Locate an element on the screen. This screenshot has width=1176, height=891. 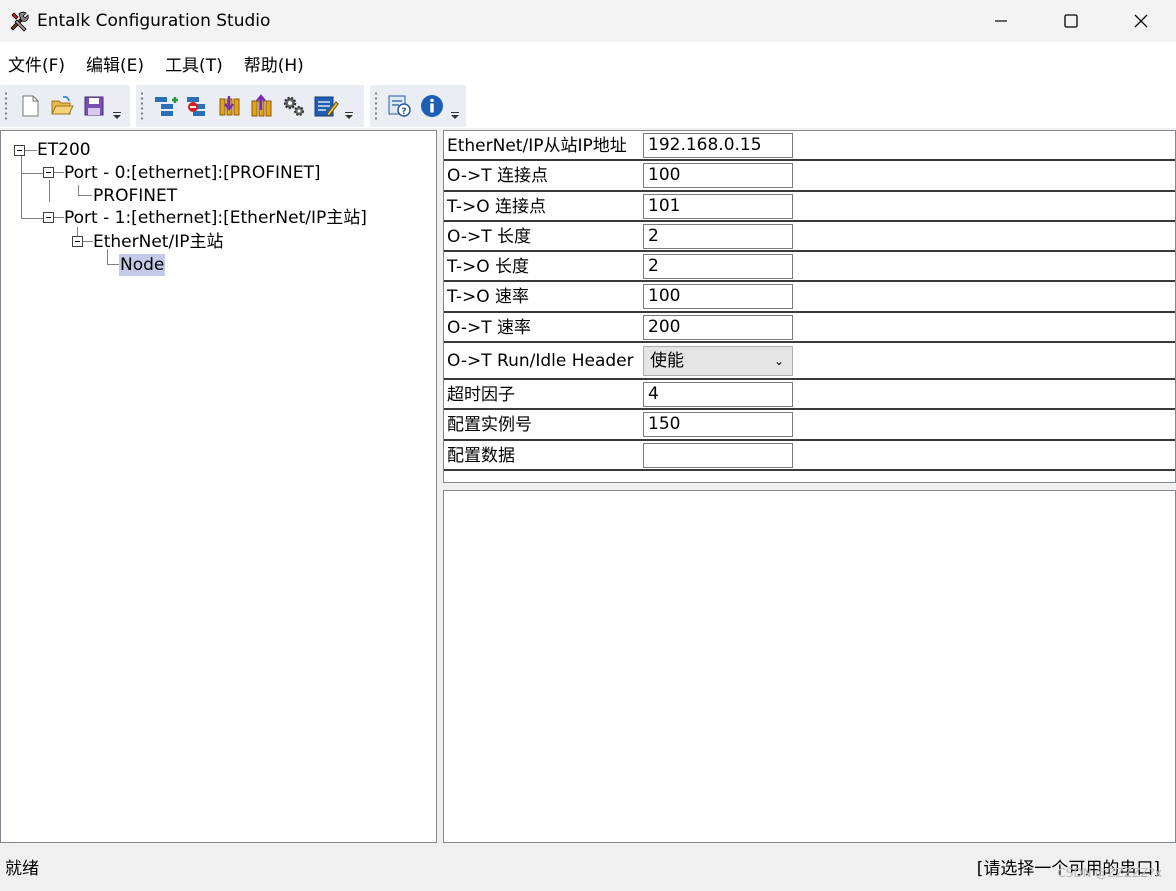
to-length-input: 2 is located at coordinates (718, 267).